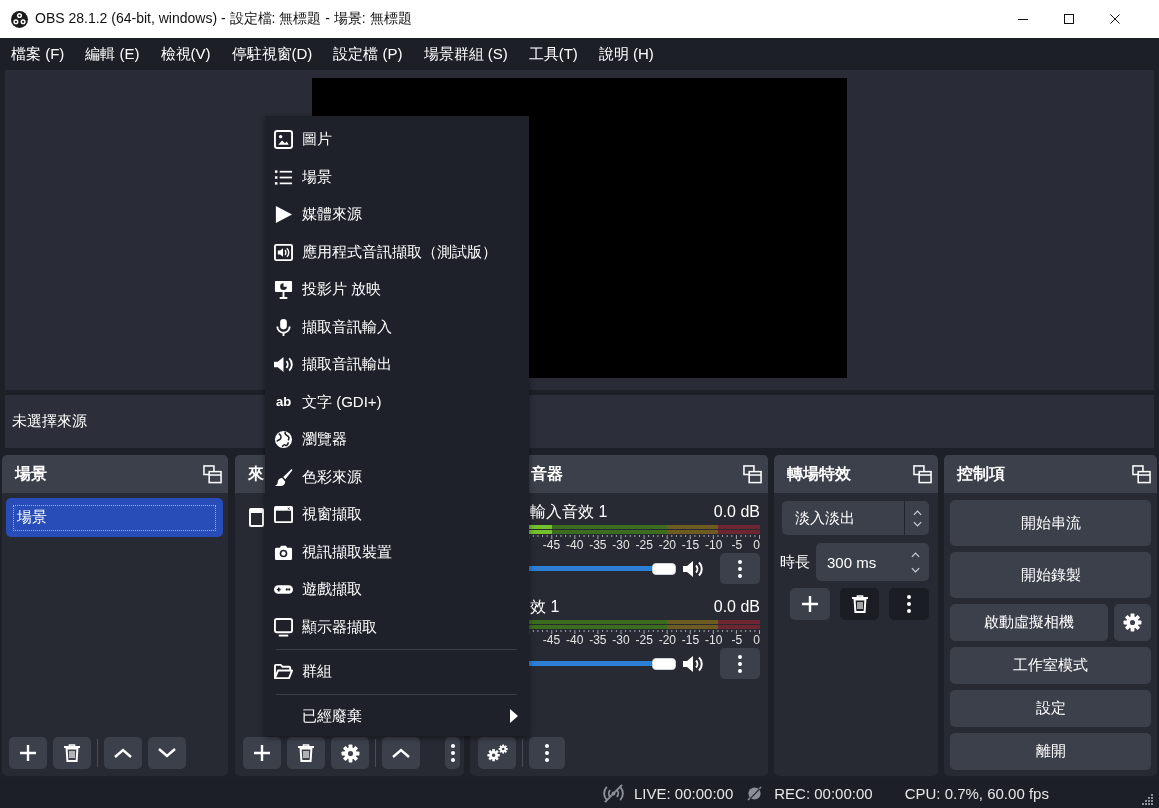  Describe the element at coordinates (397, 552) in the screenshot. I see `menu-item: 視訊擷取裝置` at that location.